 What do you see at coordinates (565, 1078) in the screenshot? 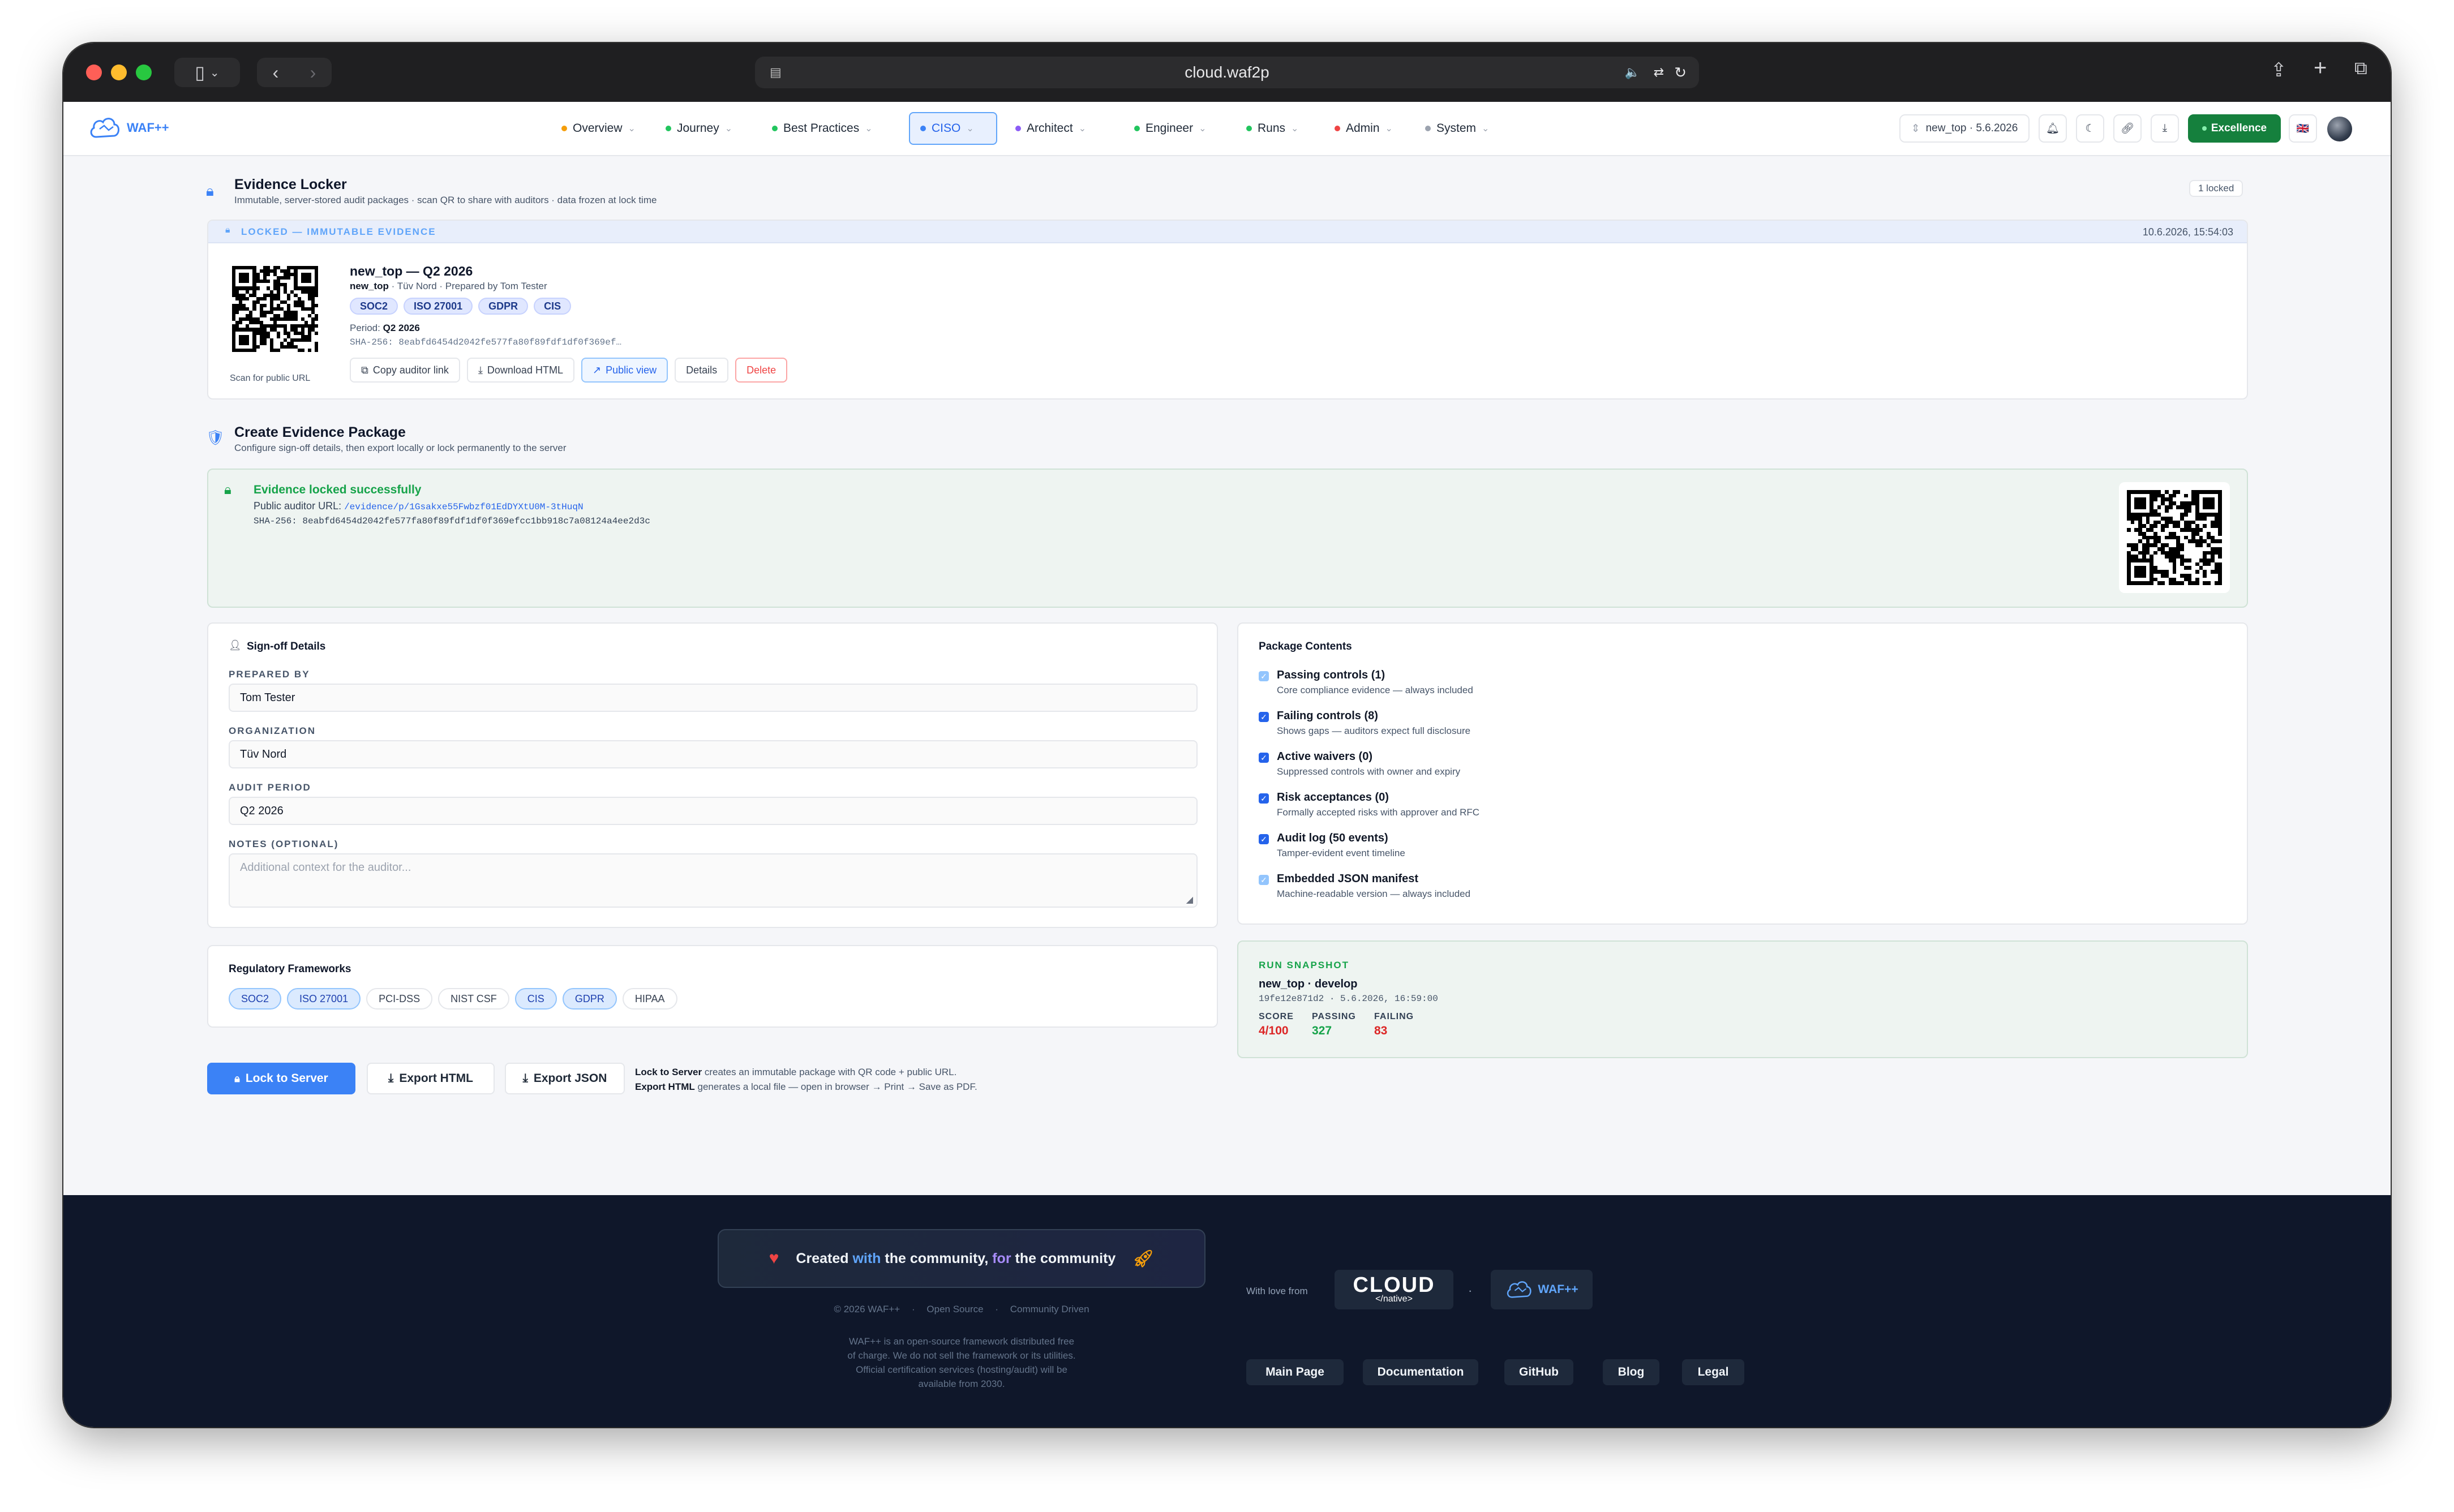
I see `export-json-button: ⤓ Export JSON` at bounding box center [565, 1078].